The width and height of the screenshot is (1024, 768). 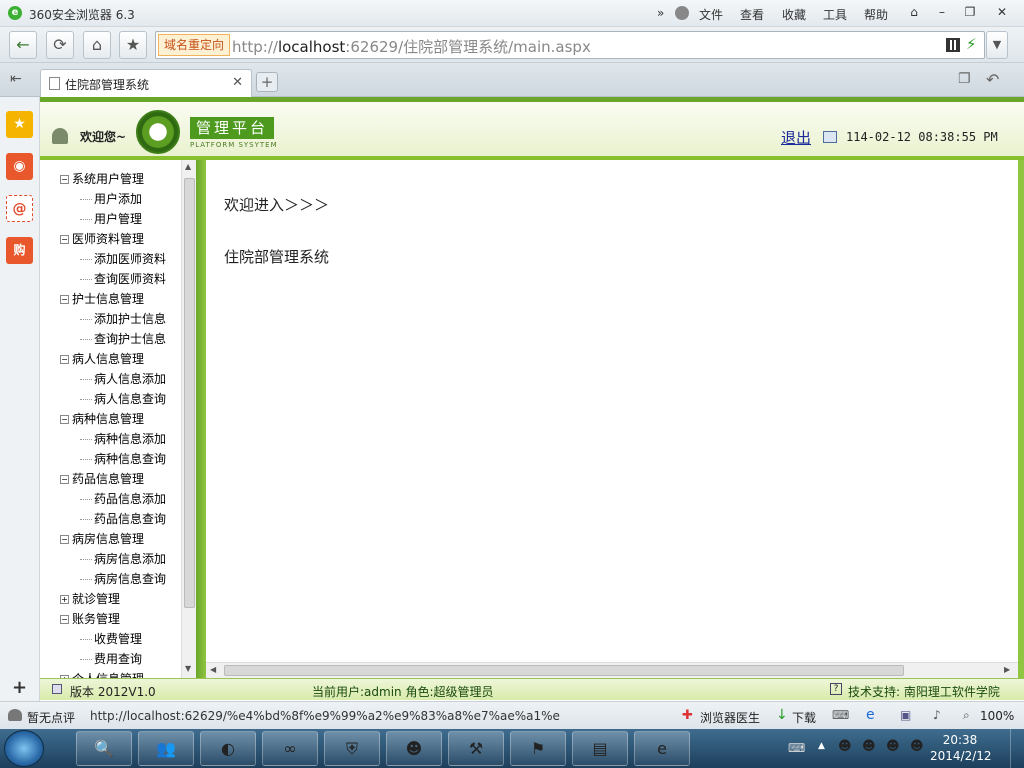 What do you see at coordinates (876, 14) in the screenshot?
I see `menu-help: 帮助` at bounding box center [876, 14].